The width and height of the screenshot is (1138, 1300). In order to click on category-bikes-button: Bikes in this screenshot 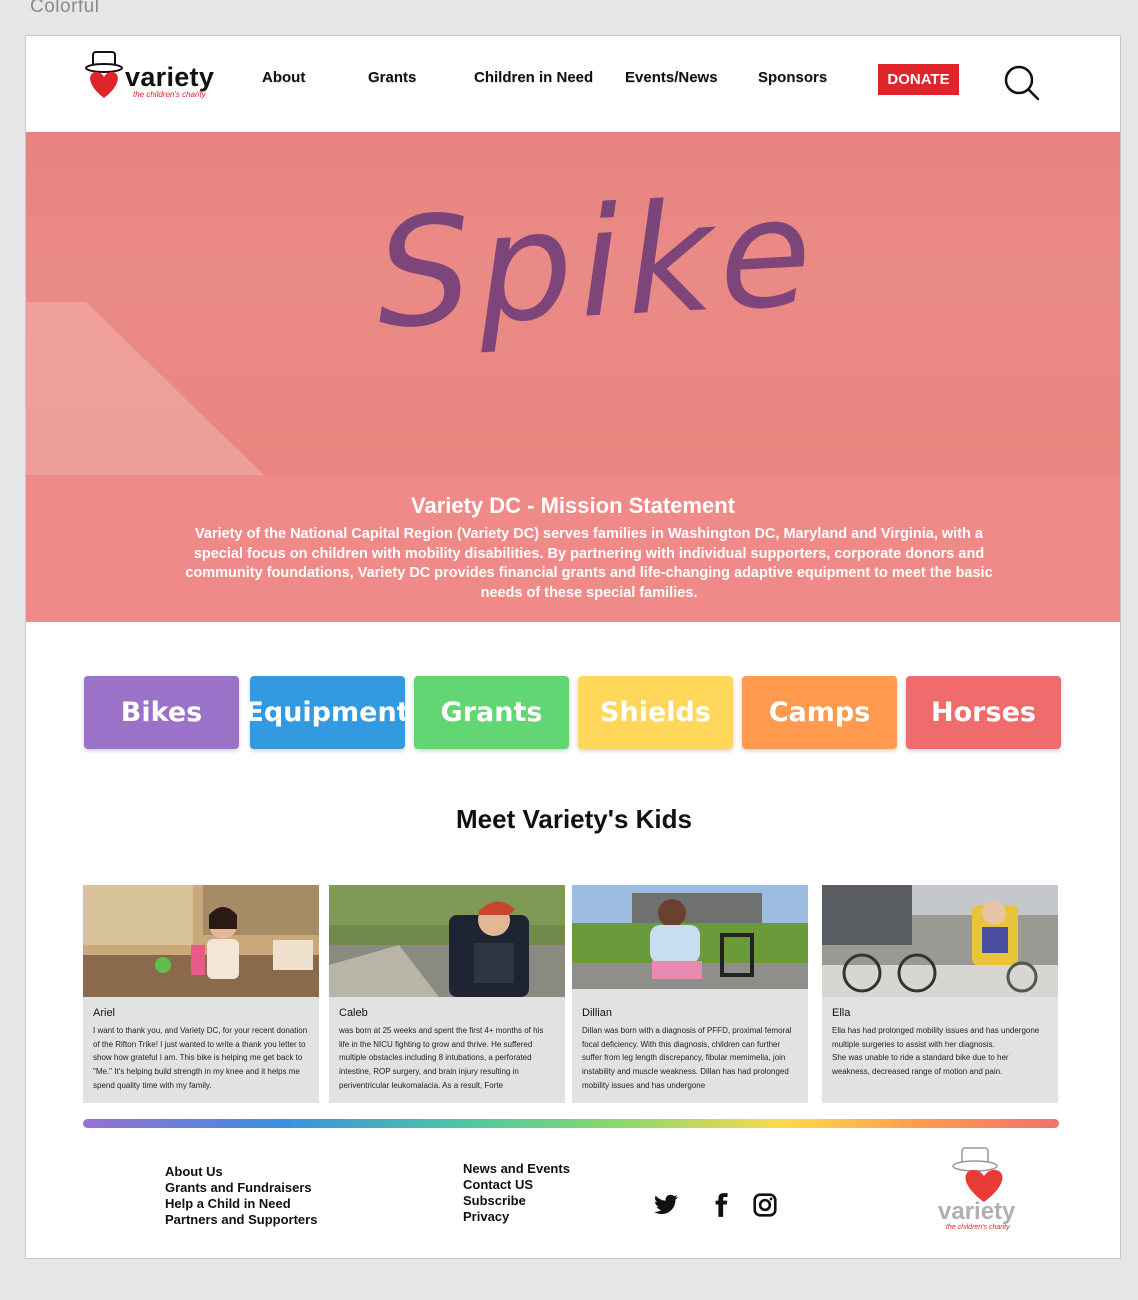, I will do `click(161, 712)`.